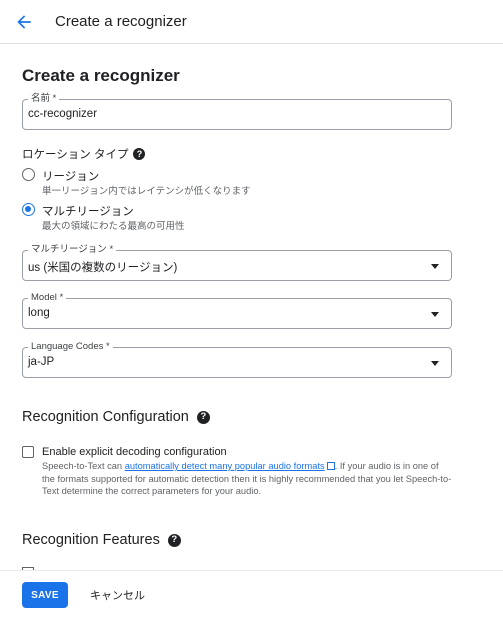  I want to click on radio-region, so click(28, 174).